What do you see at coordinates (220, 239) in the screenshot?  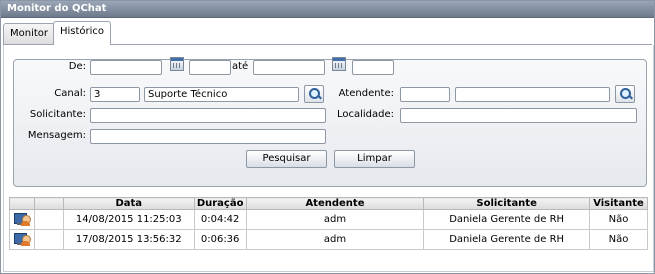 I see `cell-duracao: 0:06:36` at bounding box center [220, 239].